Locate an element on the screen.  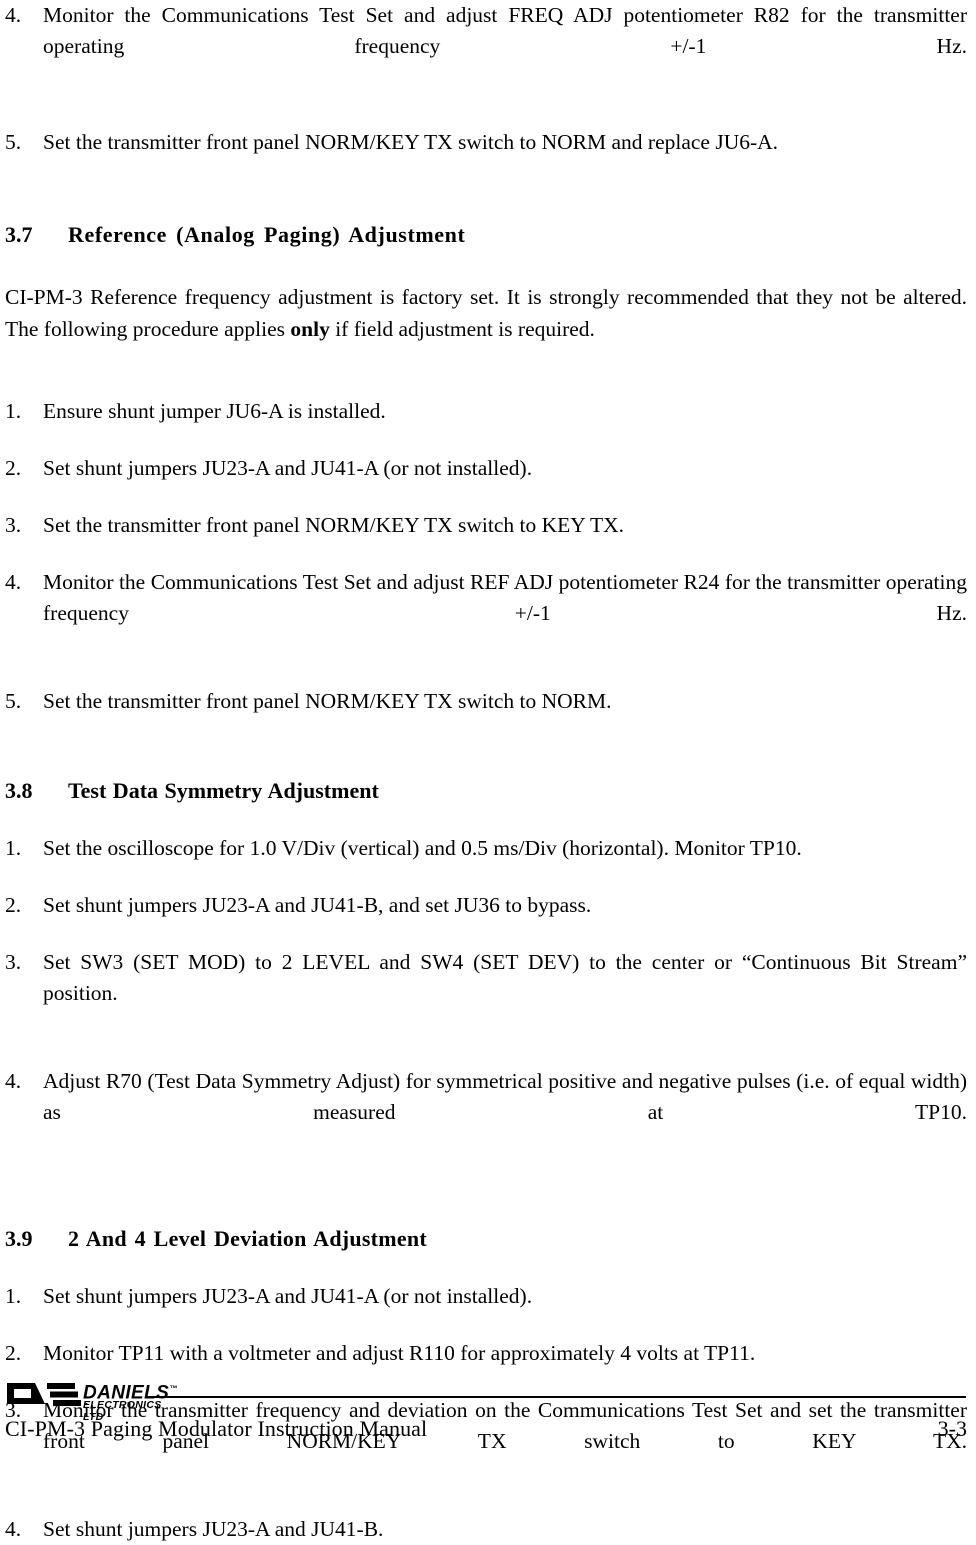
paragraph-text-after: if field adjustment is required. is located at coordinates (462, 329).